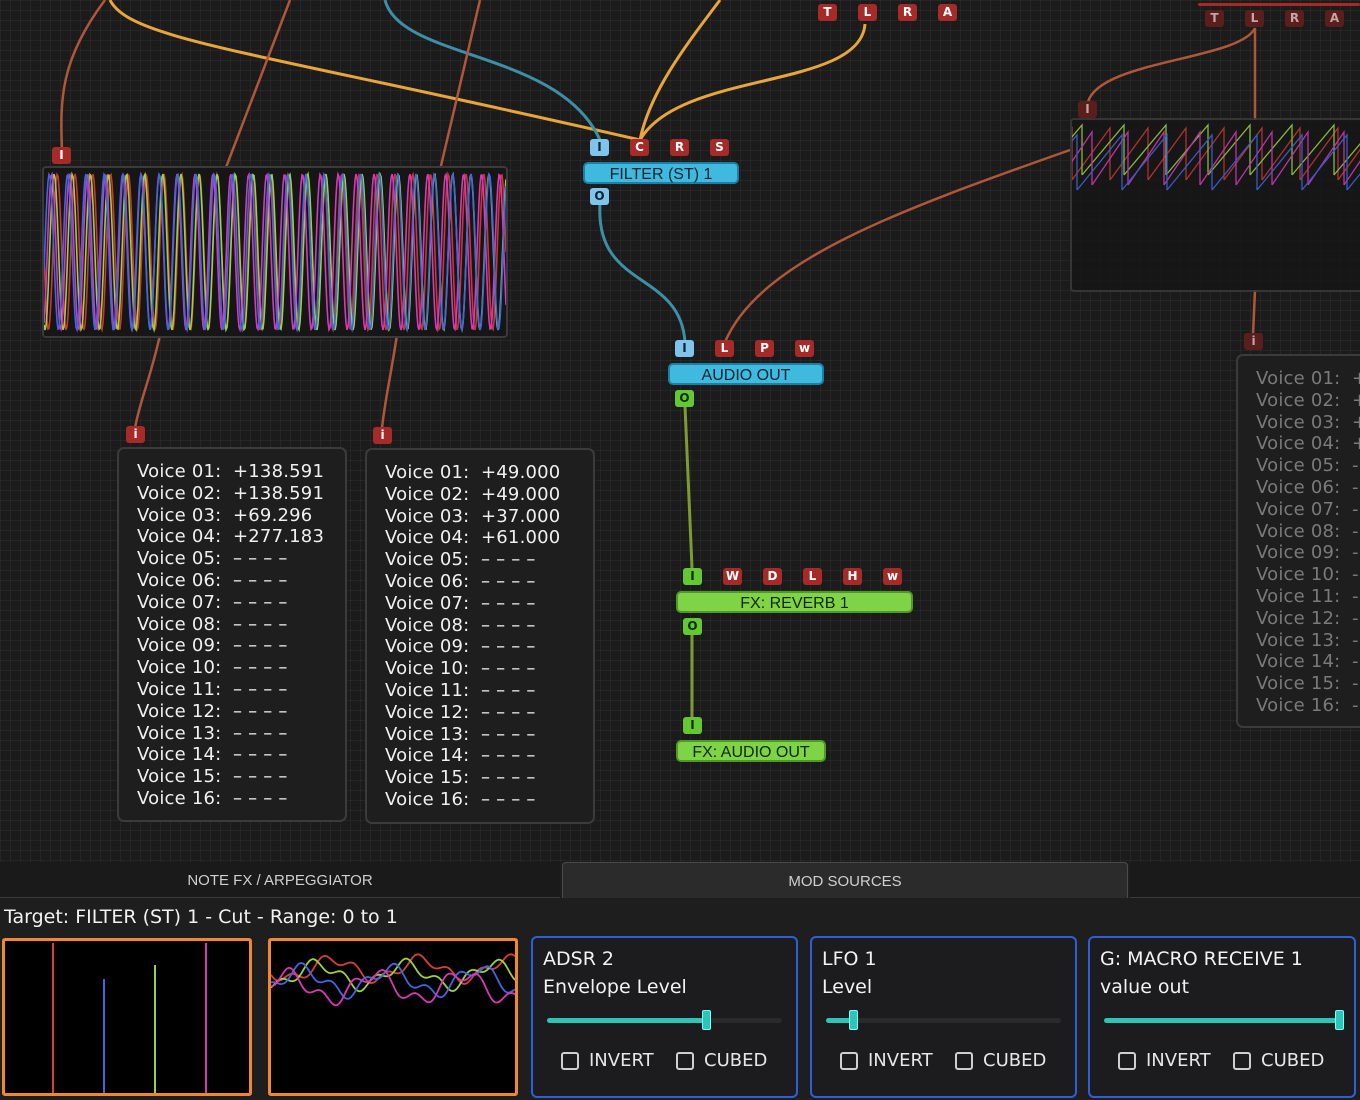  Describe the element at coordinates (812, 576) in the screenshot. I see `reverb-input-l: L` at that location.